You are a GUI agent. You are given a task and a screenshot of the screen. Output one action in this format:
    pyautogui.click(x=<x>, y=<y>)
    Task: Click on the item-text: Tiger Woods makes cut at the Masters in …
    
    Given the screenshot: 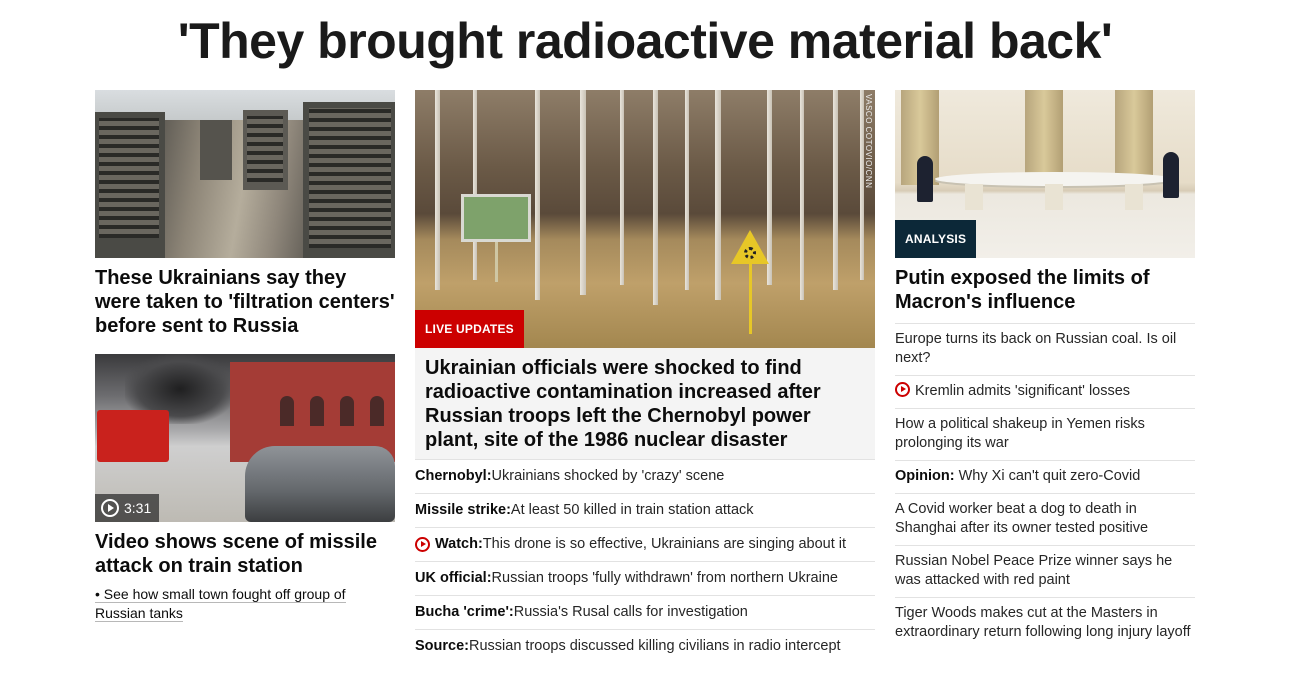 What is the action you would take?
    pyautogui.click(x=1043, y=622)
    